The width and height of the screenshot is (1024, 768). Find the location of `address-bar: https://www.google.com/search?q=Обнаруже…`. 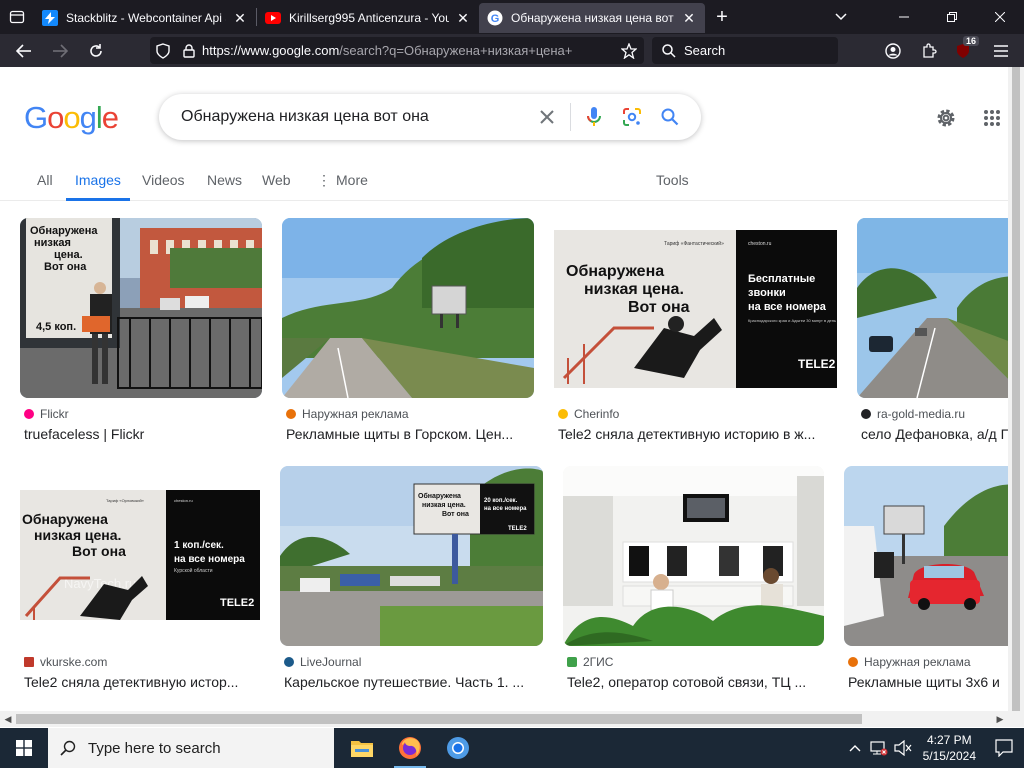

address-bar: https://www.google.com/search?q=Обнаруже… is located at coordinates (397, 50).